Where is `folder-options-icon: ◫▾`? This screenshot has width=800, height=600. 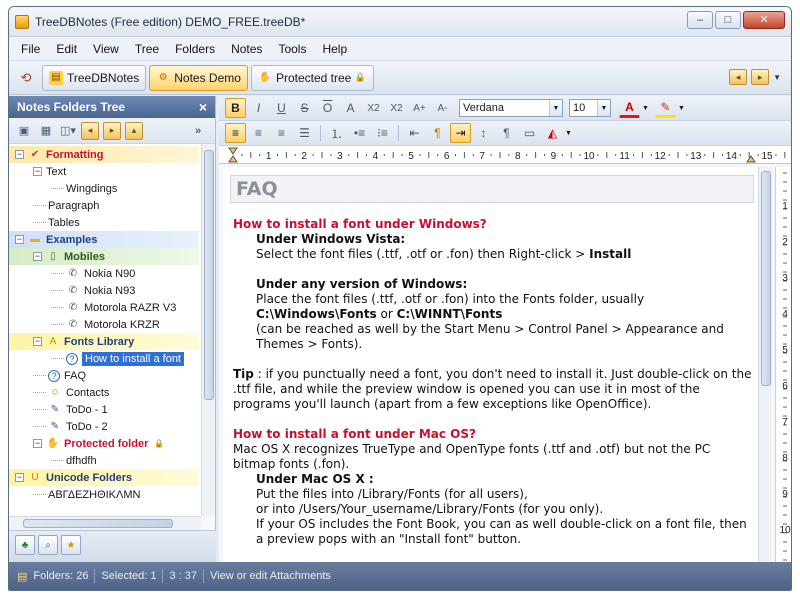 folder-options-icon: ◫▾ is located at coordinates (68, 131).